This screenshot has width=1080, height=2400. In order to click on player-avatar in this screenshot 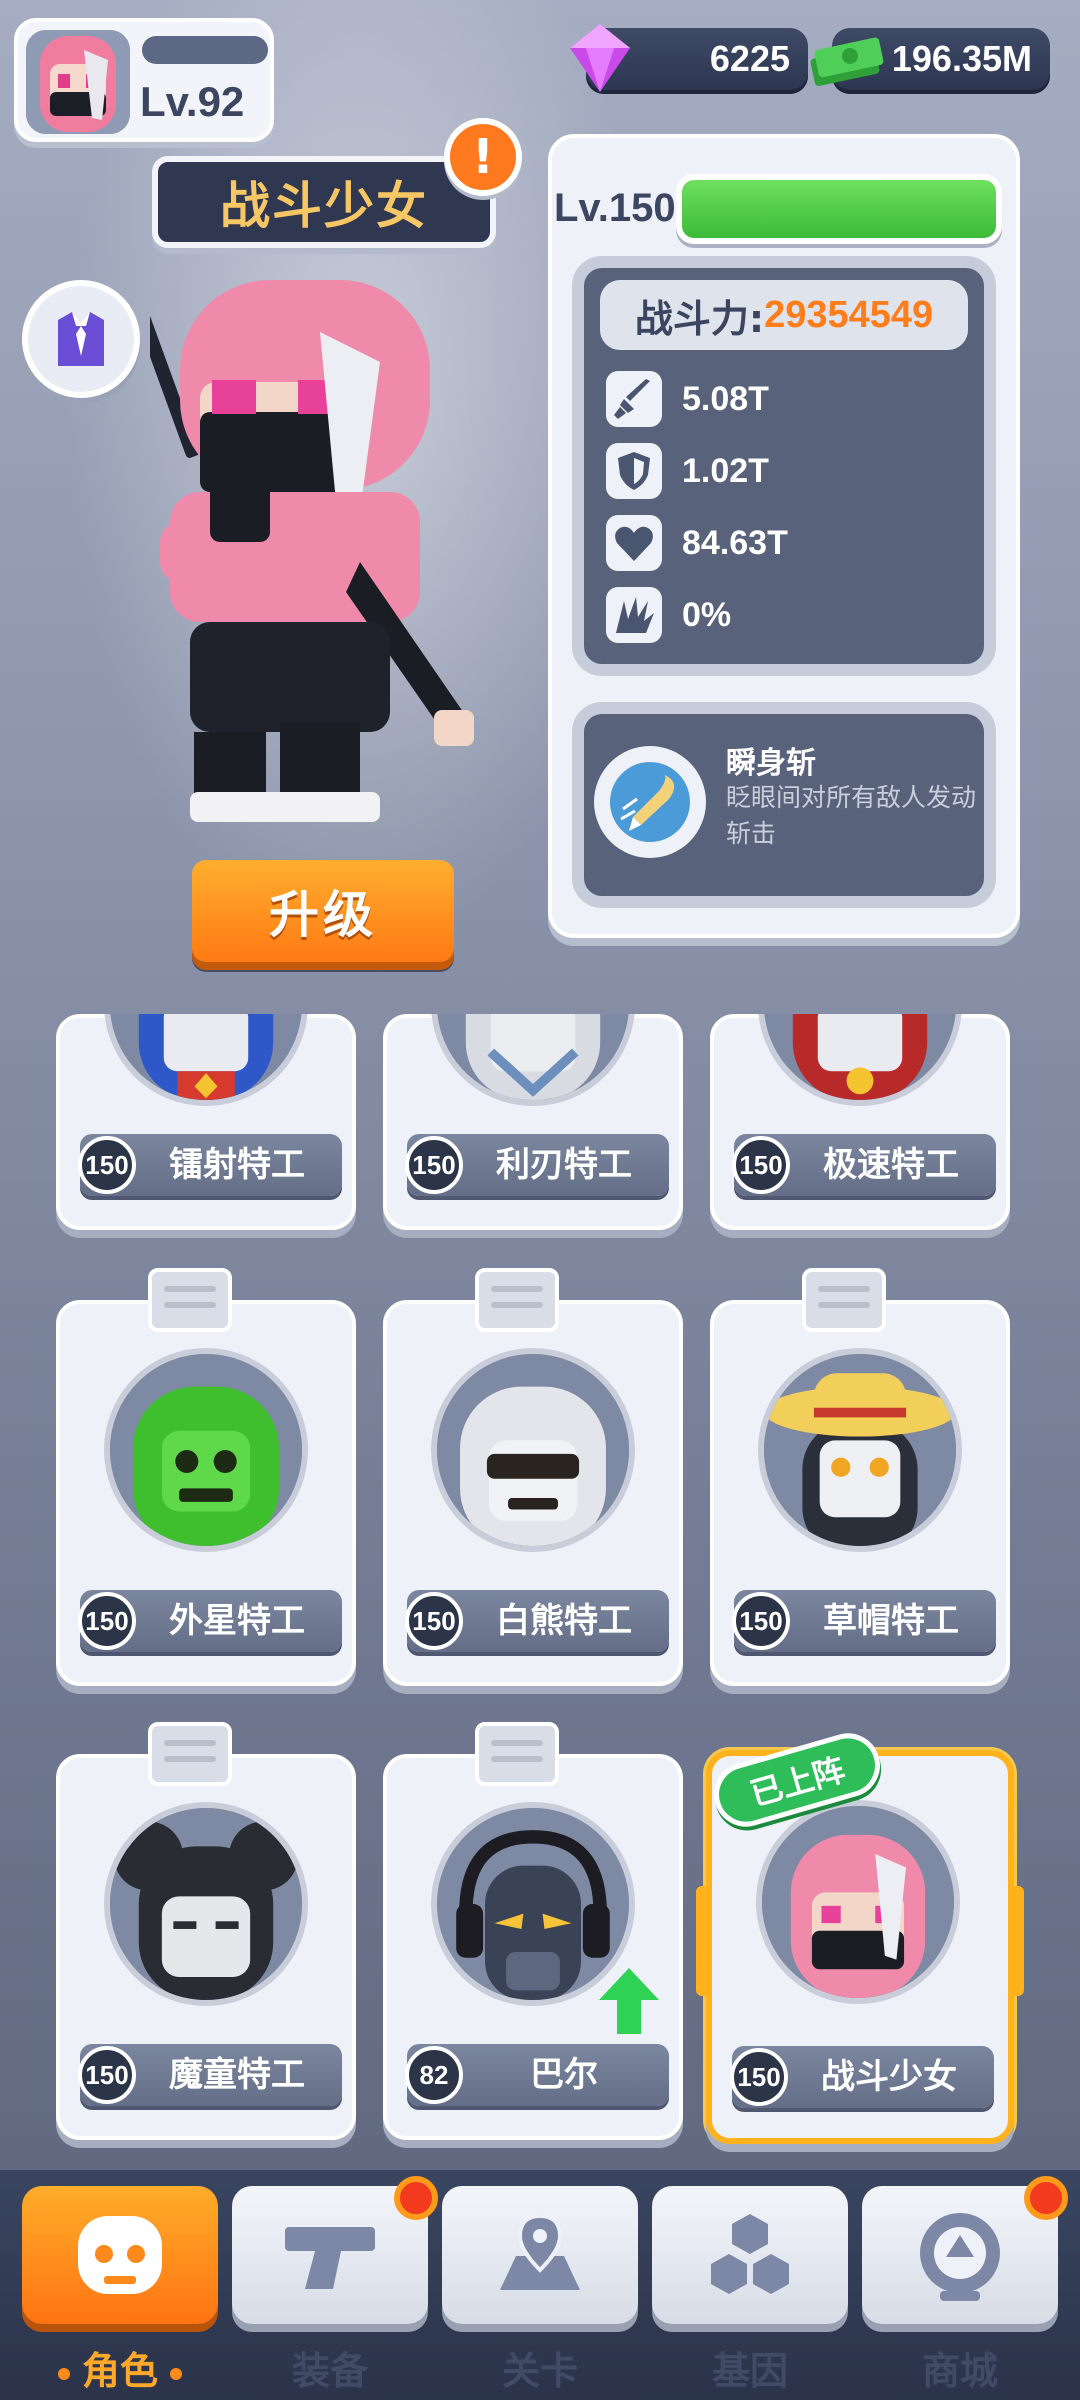, I will do `click(78, 82)`.